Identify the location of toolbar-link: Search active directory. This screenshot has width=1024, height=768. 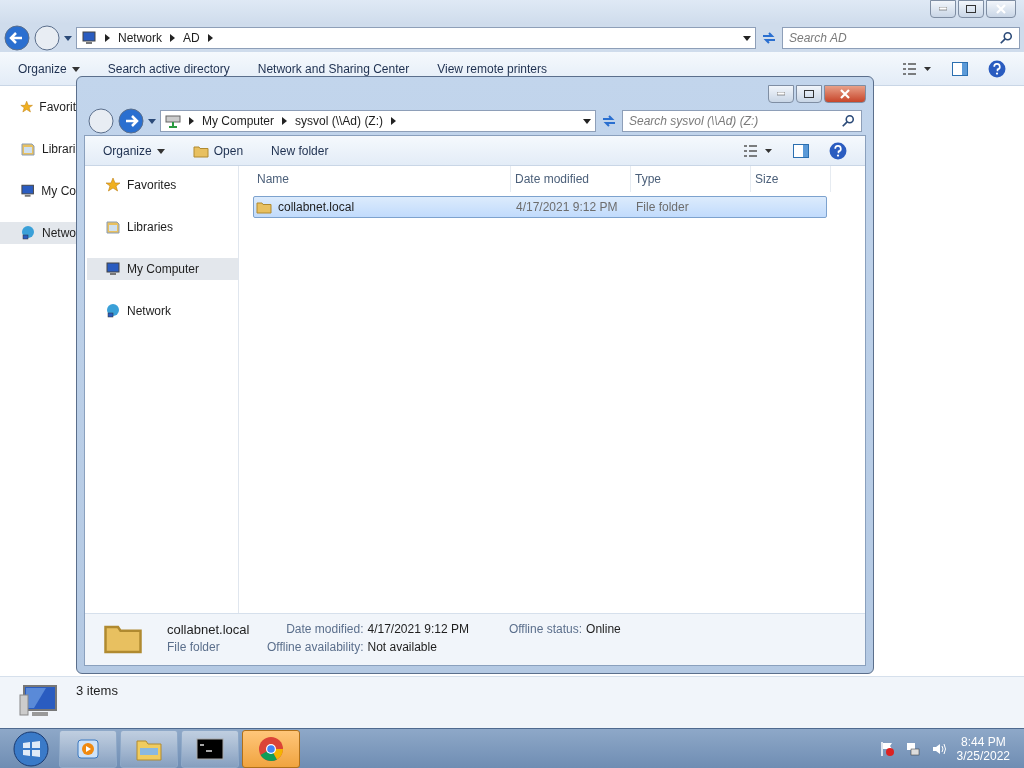
(168, 68).